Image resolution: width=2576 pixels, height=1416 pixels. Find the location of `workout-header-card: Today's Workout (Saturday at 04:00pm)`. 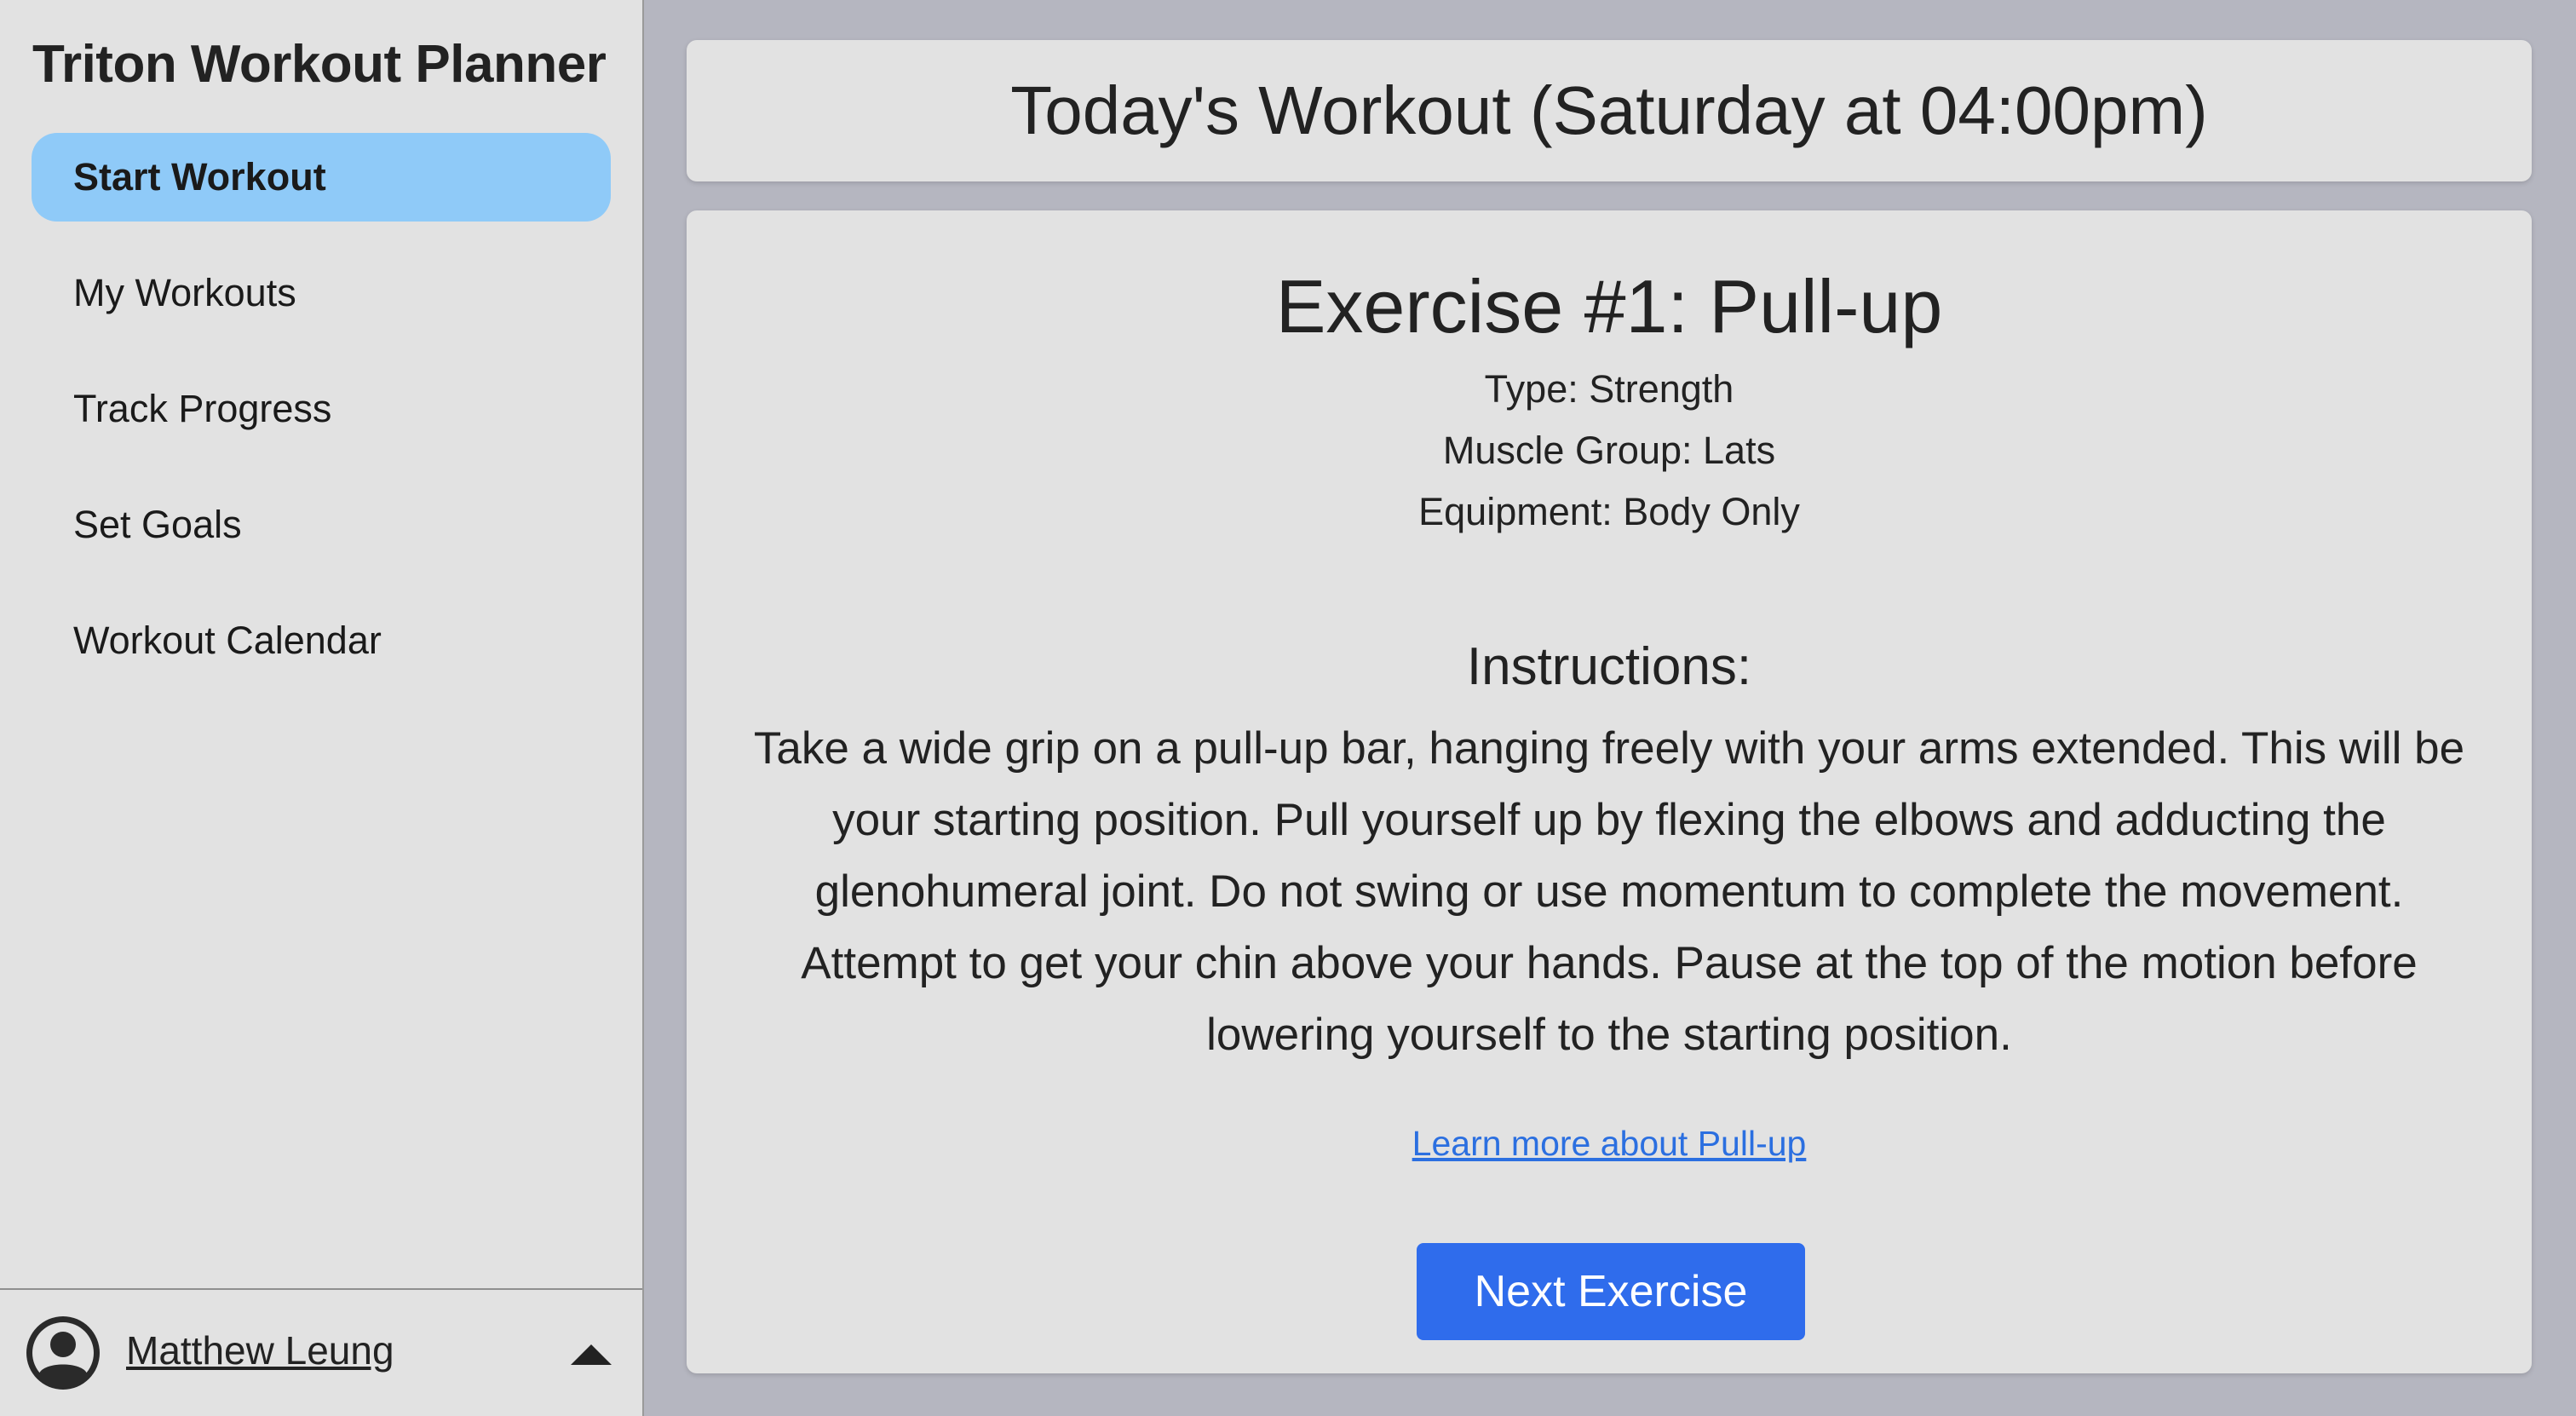

workout-header-card: Today's Workout (Saturday at 04:00pm) is located at coordinates (1610, 110).